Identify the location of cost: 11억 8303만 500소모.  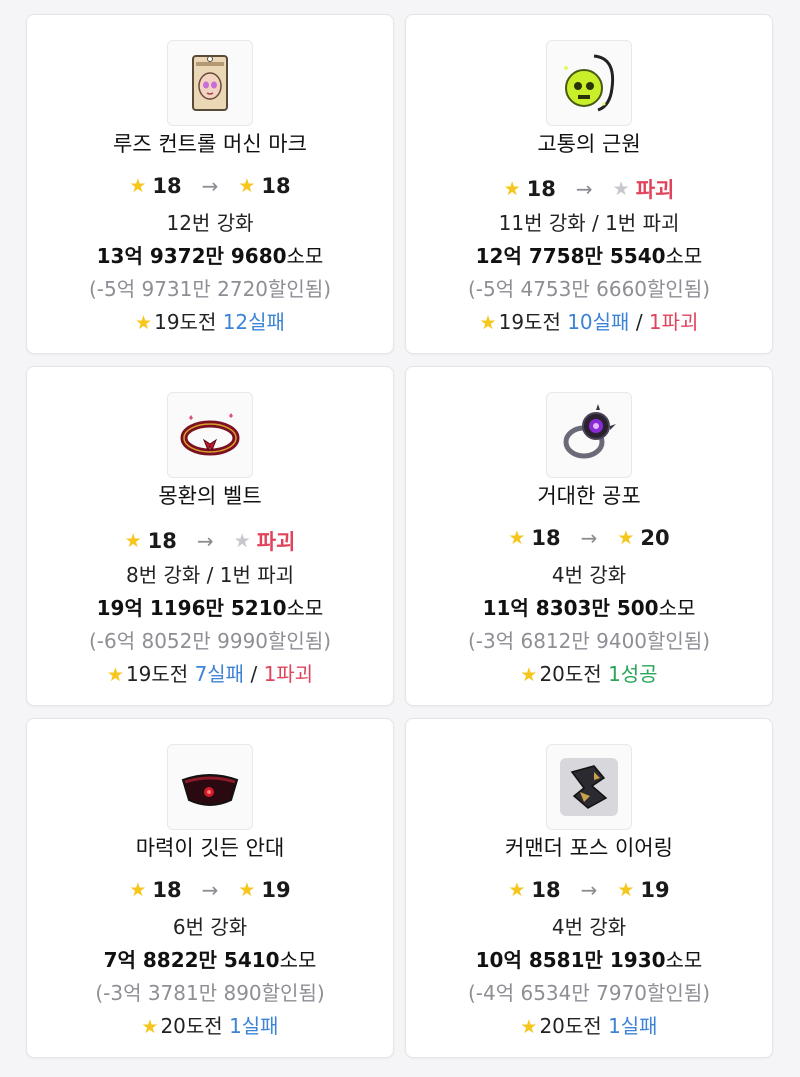
(589, 606).